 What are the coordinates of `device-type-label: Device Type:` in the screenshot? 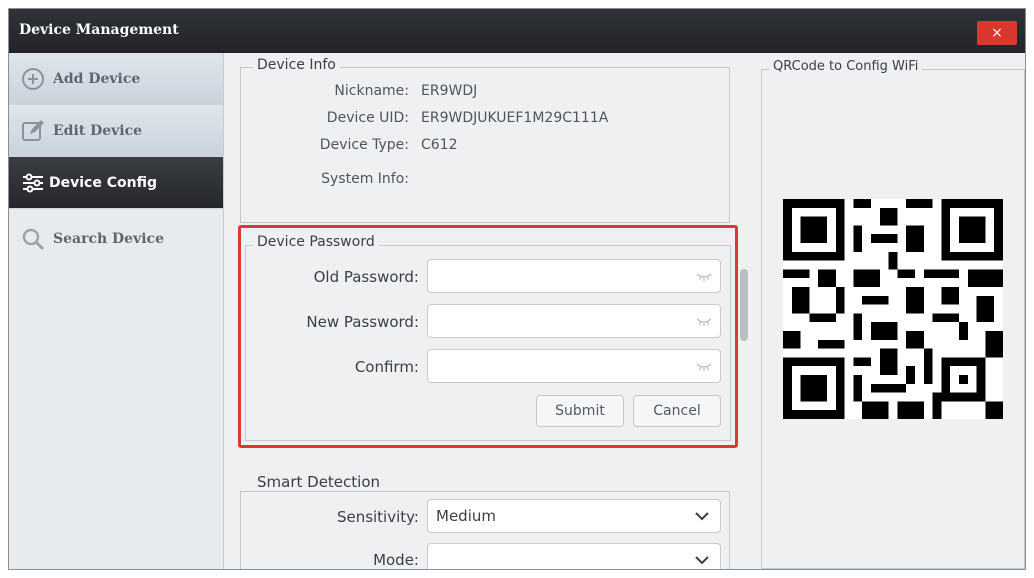 It's located at (364, 145).